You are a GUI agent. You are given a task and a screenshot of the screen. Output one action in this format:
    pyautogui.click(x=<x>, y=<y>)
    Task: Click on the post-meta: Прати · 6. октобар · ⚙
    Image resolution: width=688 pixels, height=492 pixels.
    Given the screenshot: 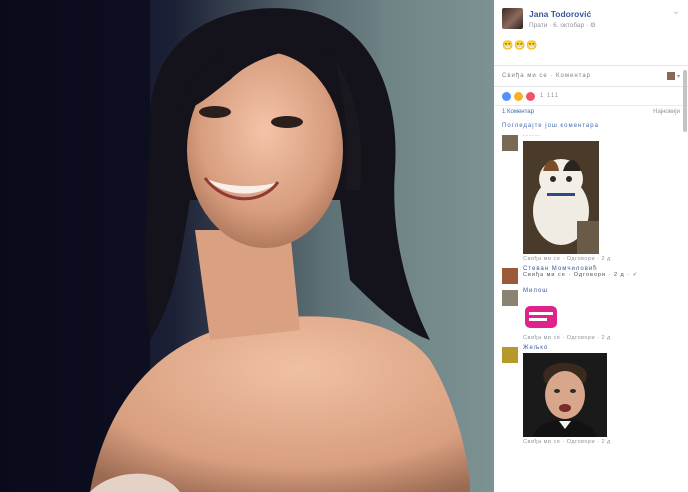 What is the action you would take?
    pyautogui.click(x=562, y=25)
    